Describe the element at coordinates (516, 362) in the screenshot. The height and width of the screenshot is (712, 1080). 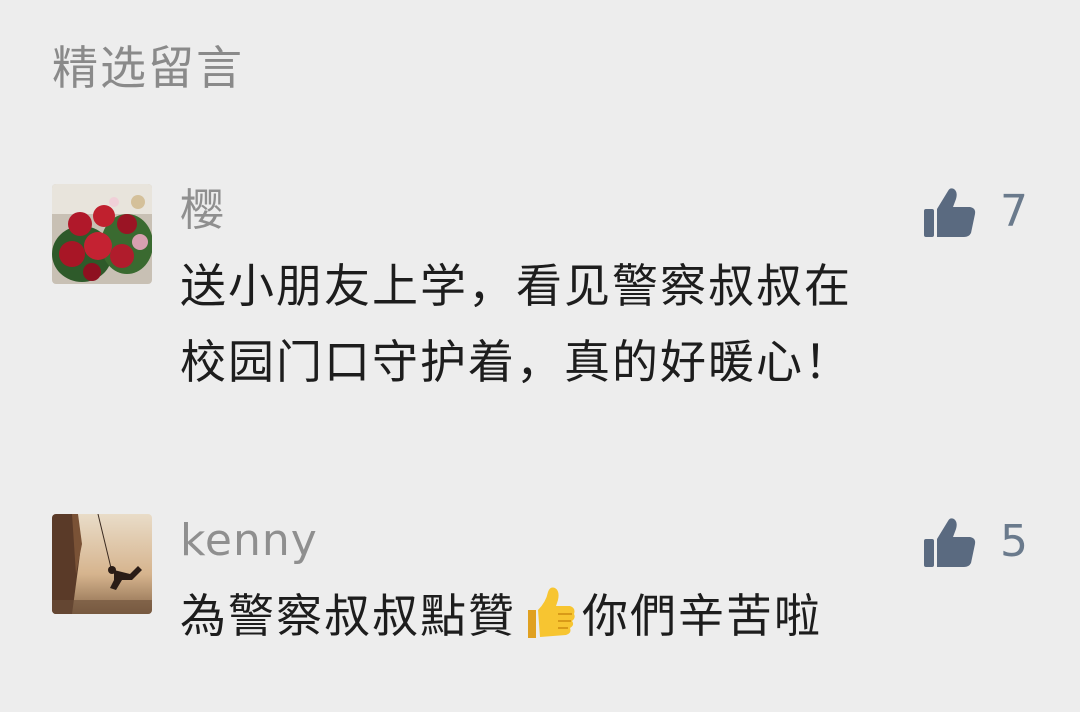
I see `comment-text-line: 校园门口守护着，真的好暖心！` at that location.